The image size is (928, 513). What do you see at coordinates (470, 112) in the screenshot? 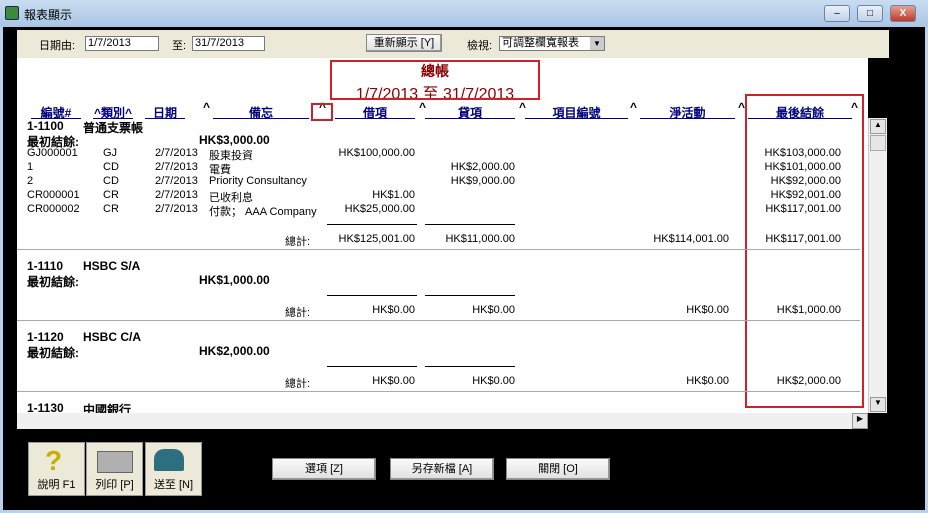
I see `column-header: 貸項` at bounding box center [470, 112].